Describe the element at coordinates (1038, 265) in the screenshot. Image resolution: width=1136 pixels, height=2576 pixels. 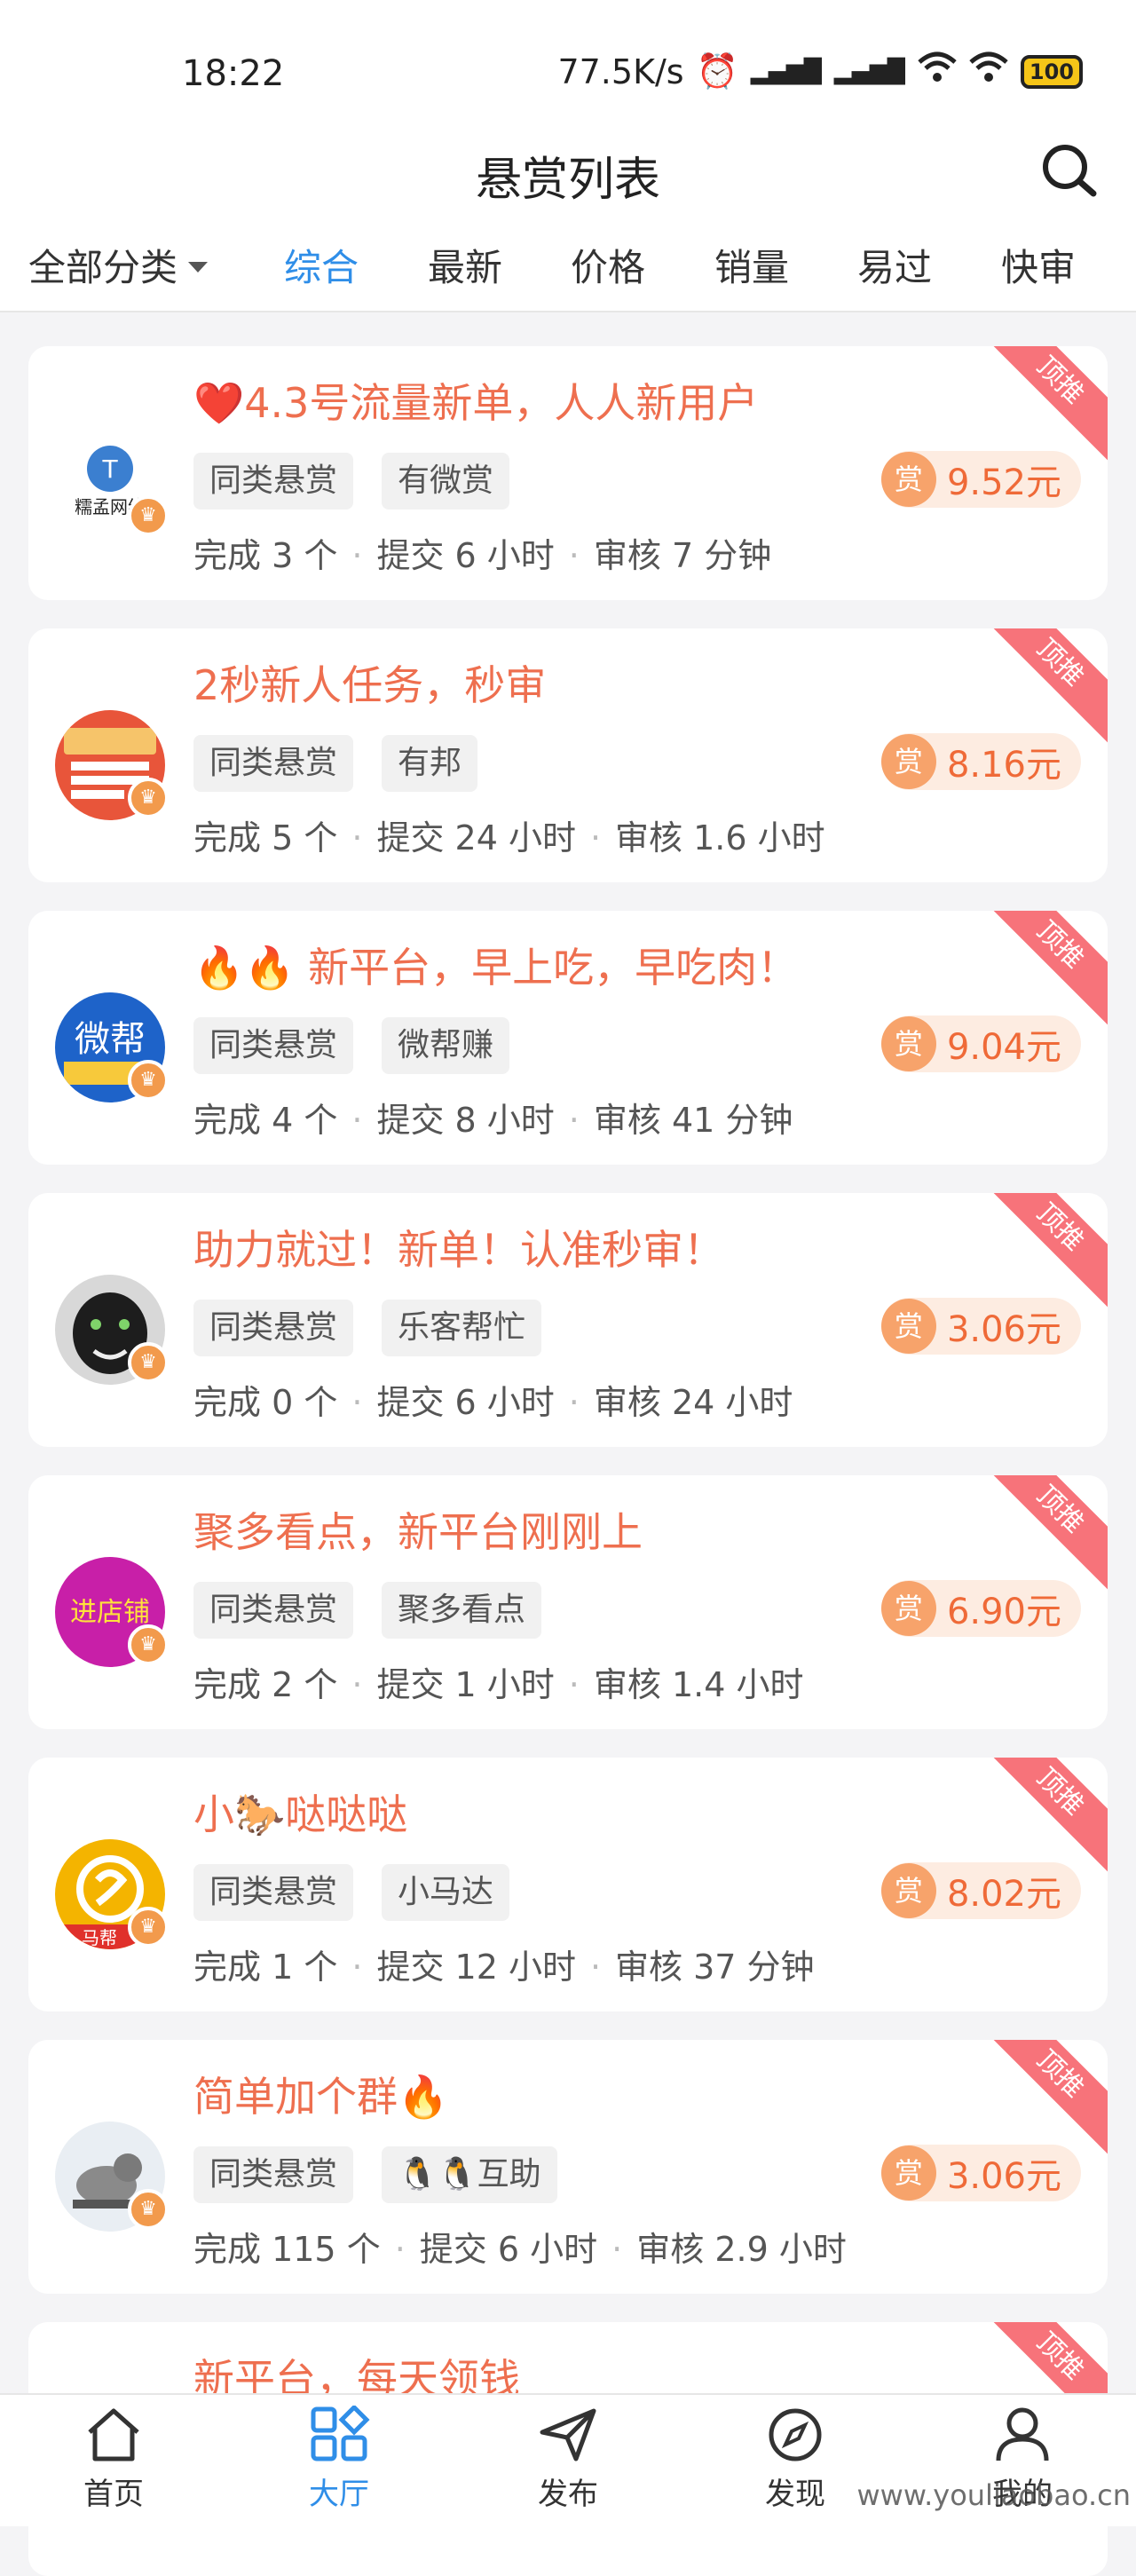
I see `tab-fast-review: 快审` at that location.